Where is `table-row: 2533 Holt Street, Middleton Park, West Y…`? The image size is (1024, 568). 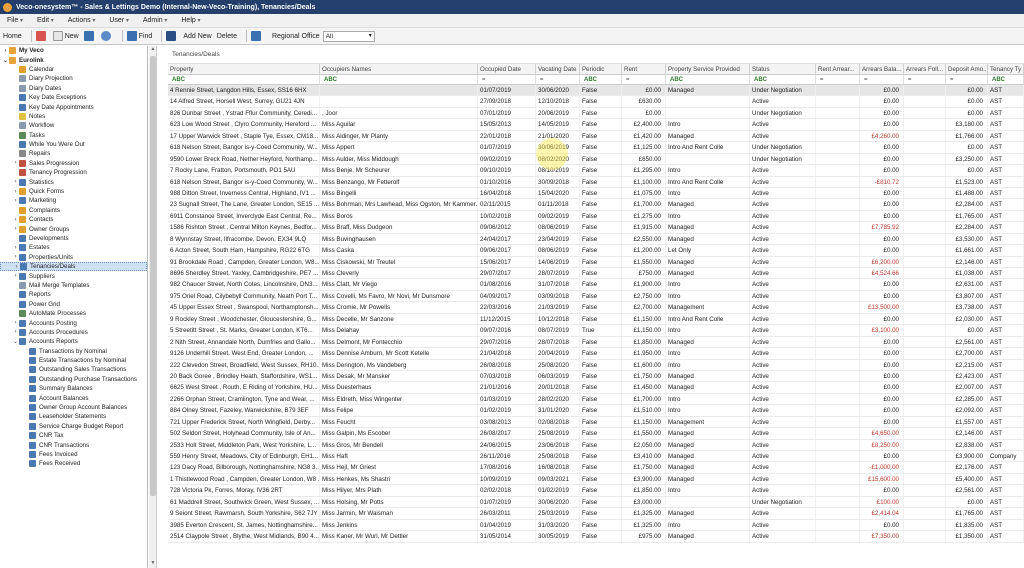
table-row: 2533 Holt Street, Middleton Park, West Y… is located at coordinates (596, 445).